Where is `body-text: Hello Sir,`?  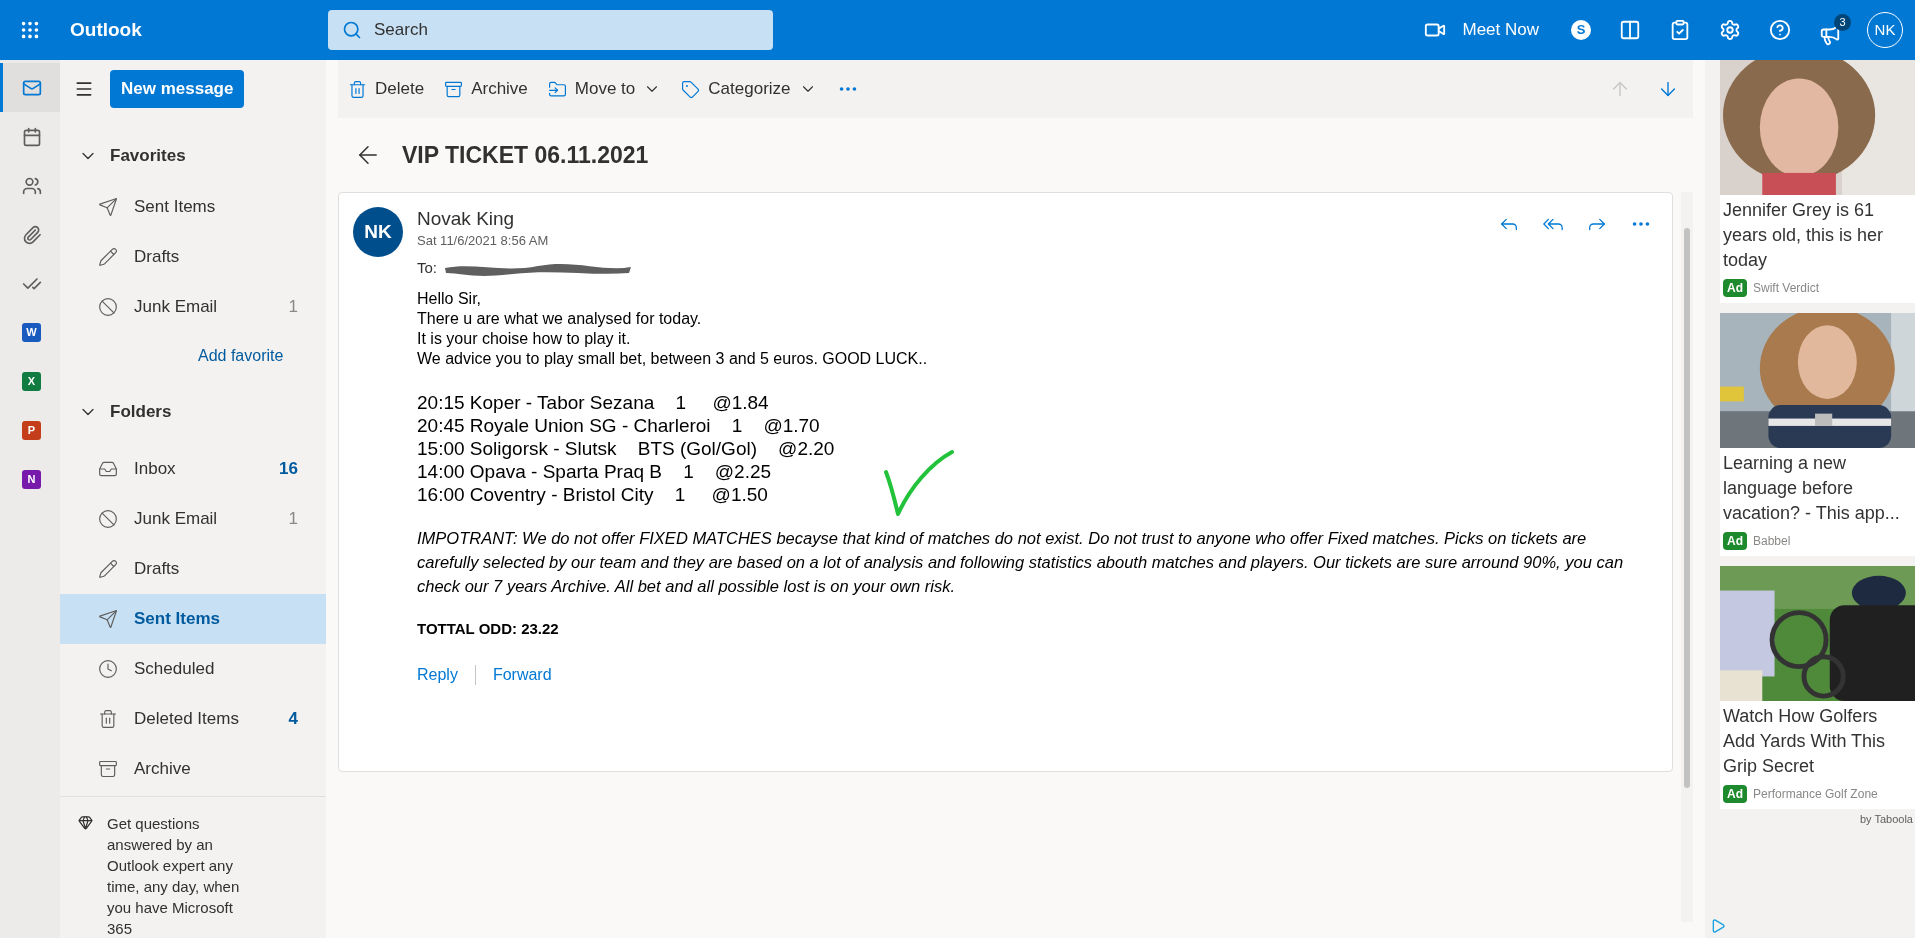
body-text: Hello Sir, is located at coordinates (449, 299).